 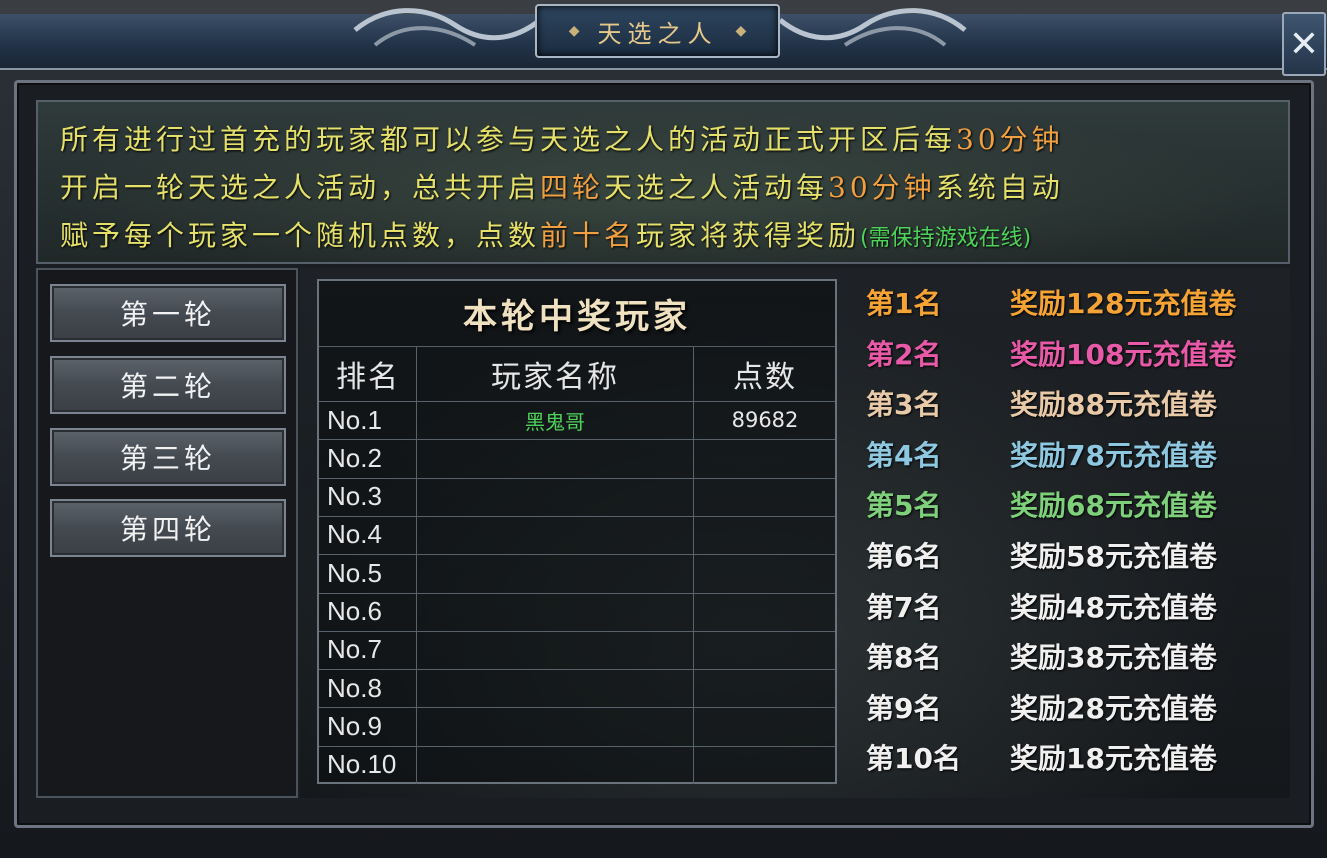 What do you see at coordinates (577, 314) in the screenshot?
I see `table-title: 本轮中奖玩家` at bounding box center [577, 314].